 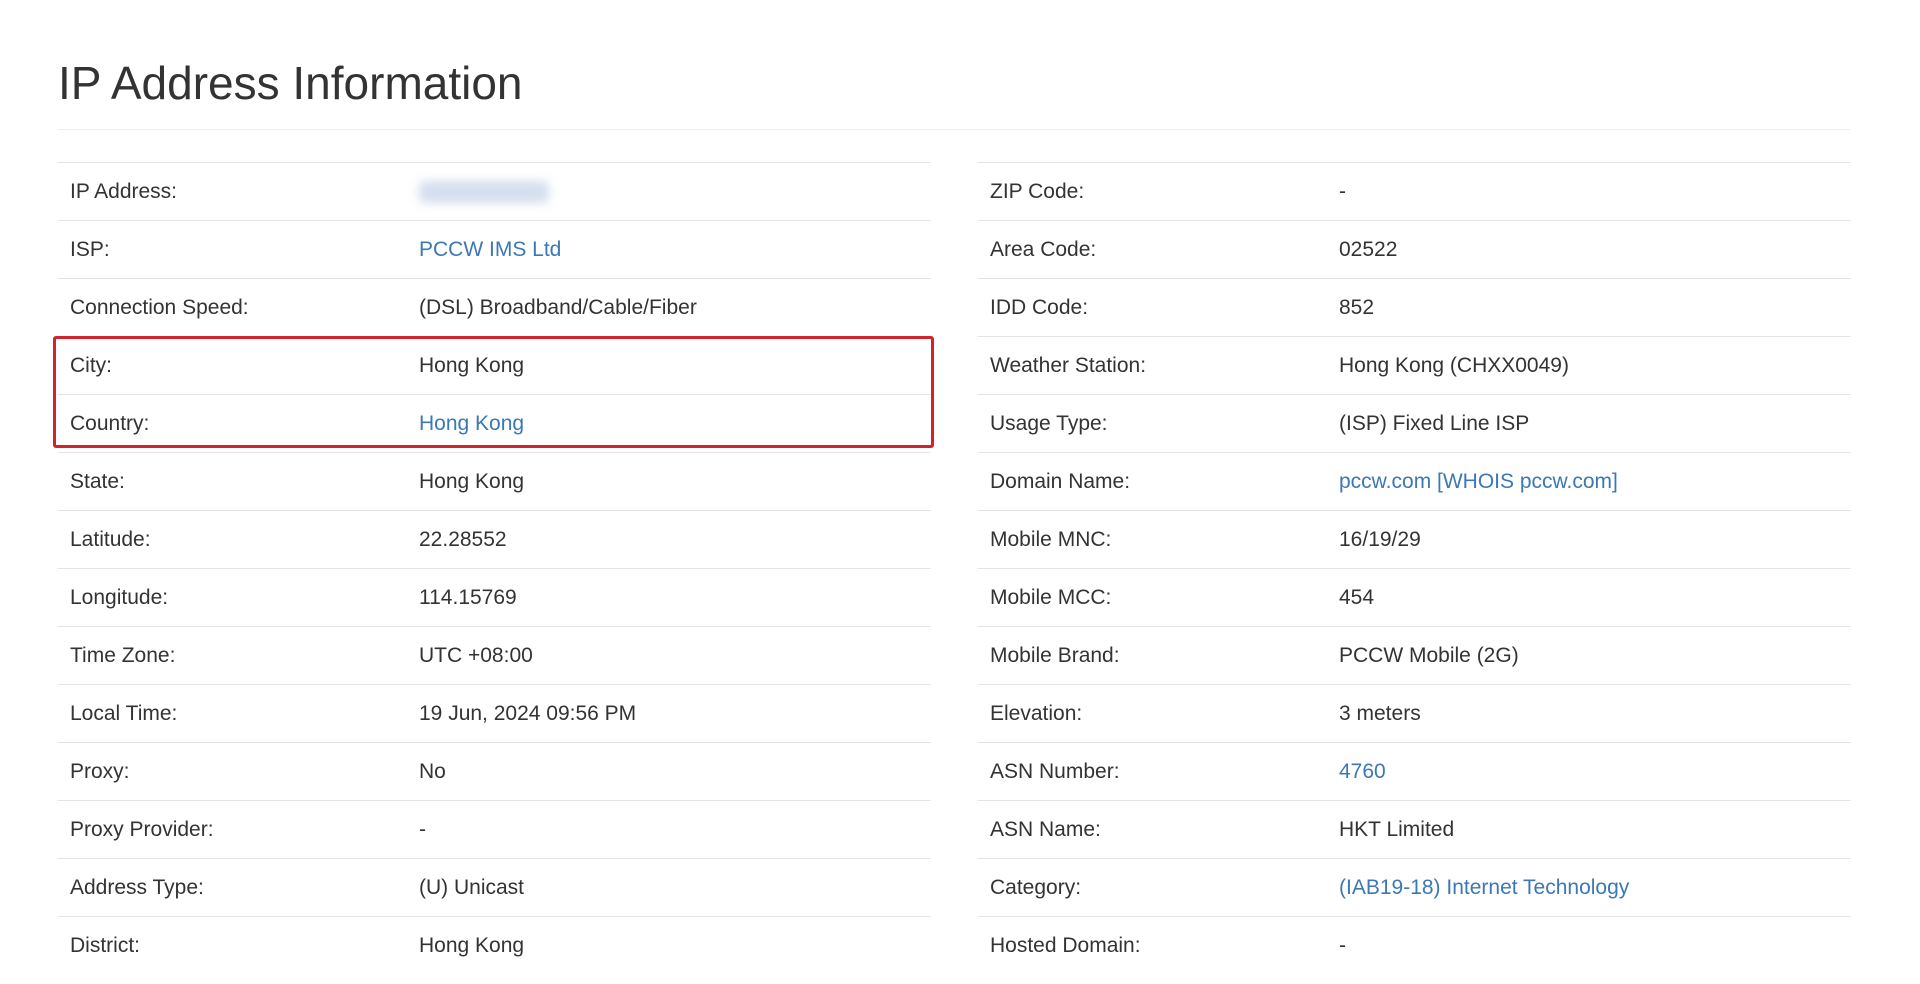 I want to click on title-divider, so click(x=954, y=129).